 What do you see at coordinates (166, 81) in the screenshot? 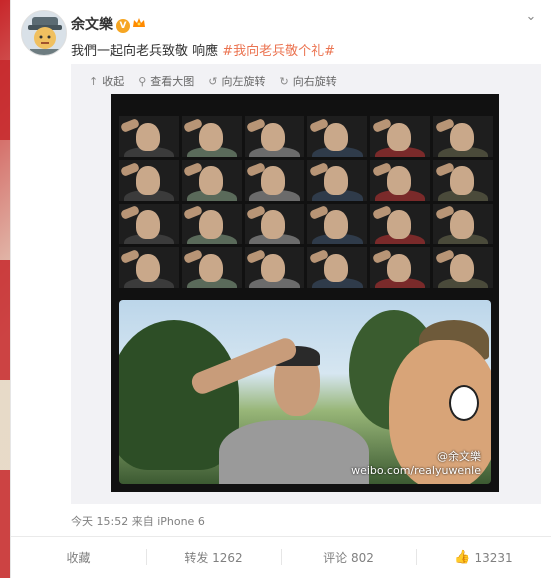
I see `view-large-button: ⚲ 查看大图` at bounding box center [166, 81].